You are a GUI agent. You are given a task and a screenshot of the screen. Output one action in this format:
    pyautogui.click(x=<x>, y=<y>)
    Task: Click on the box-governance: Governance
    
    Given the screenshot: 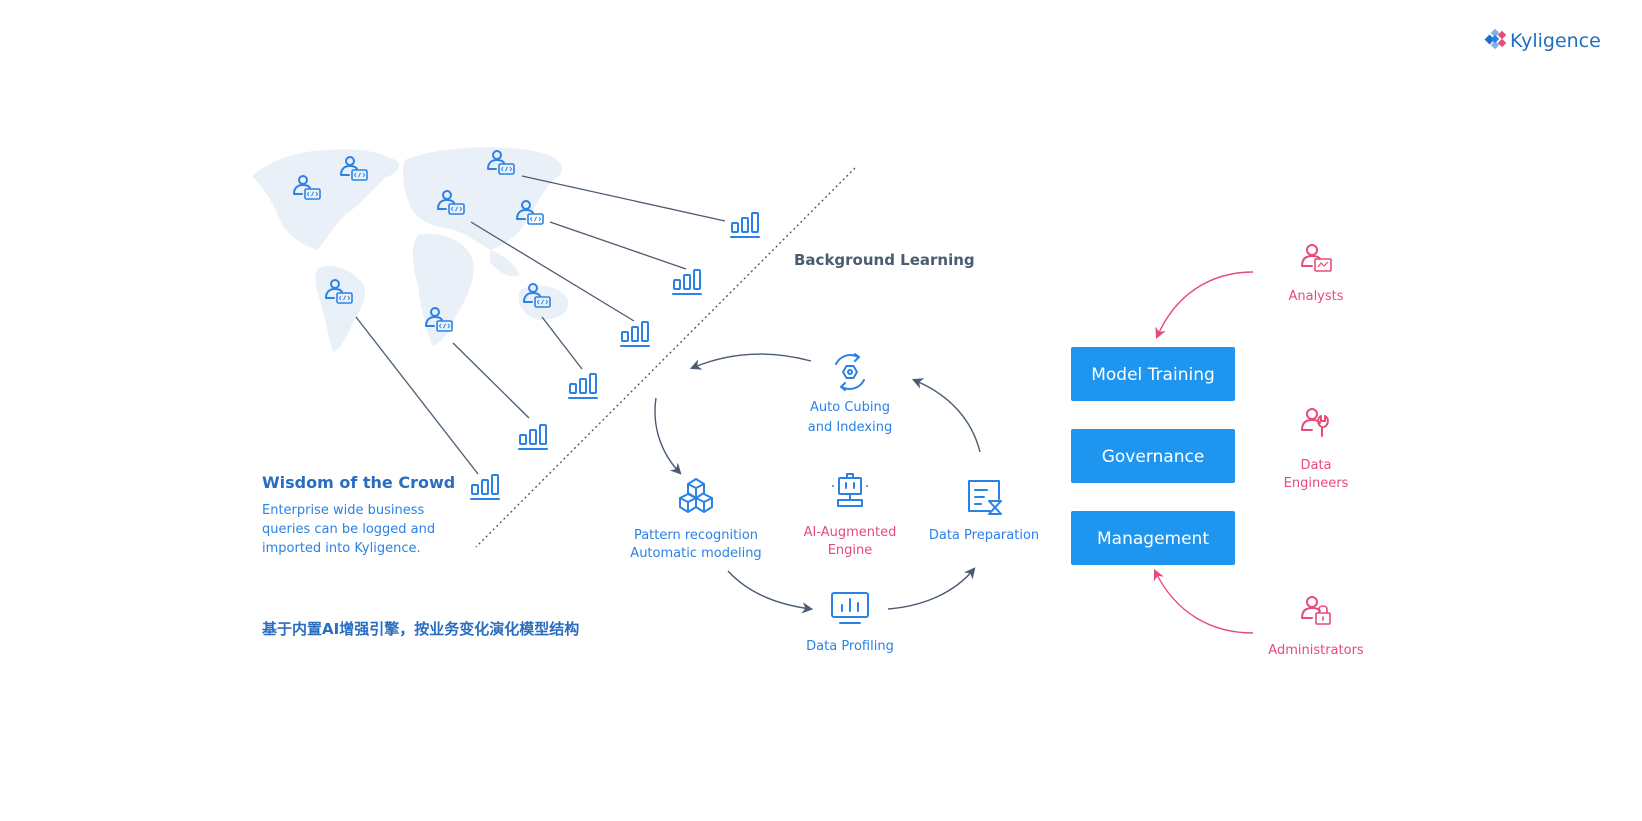 What is the action you would take?
    pyautogui.click(x=1153, y=456)
    